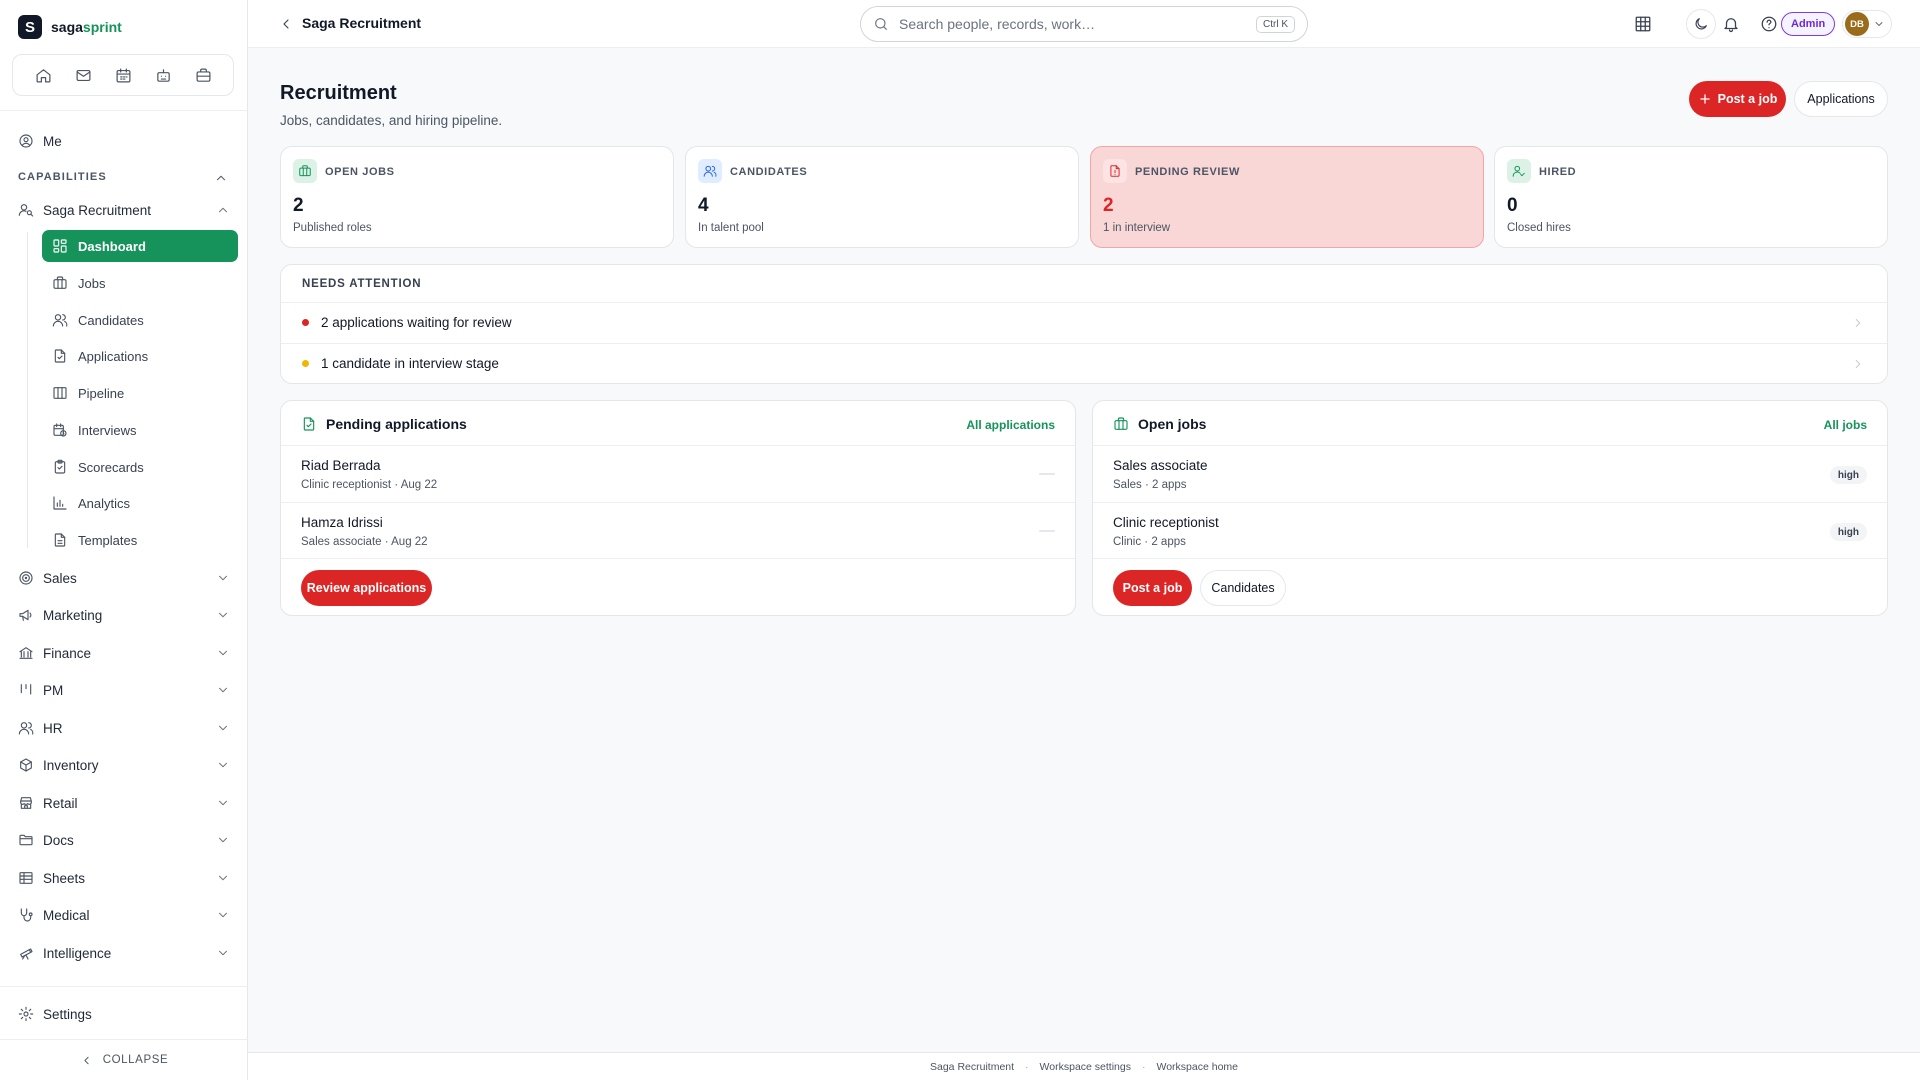 The width and height of the screenshot is (1920, 1080). Describe the element at coordinates (1197, 1067) in the screenshot. I see `footer-link-workspace-home: Workspace home` at that location.